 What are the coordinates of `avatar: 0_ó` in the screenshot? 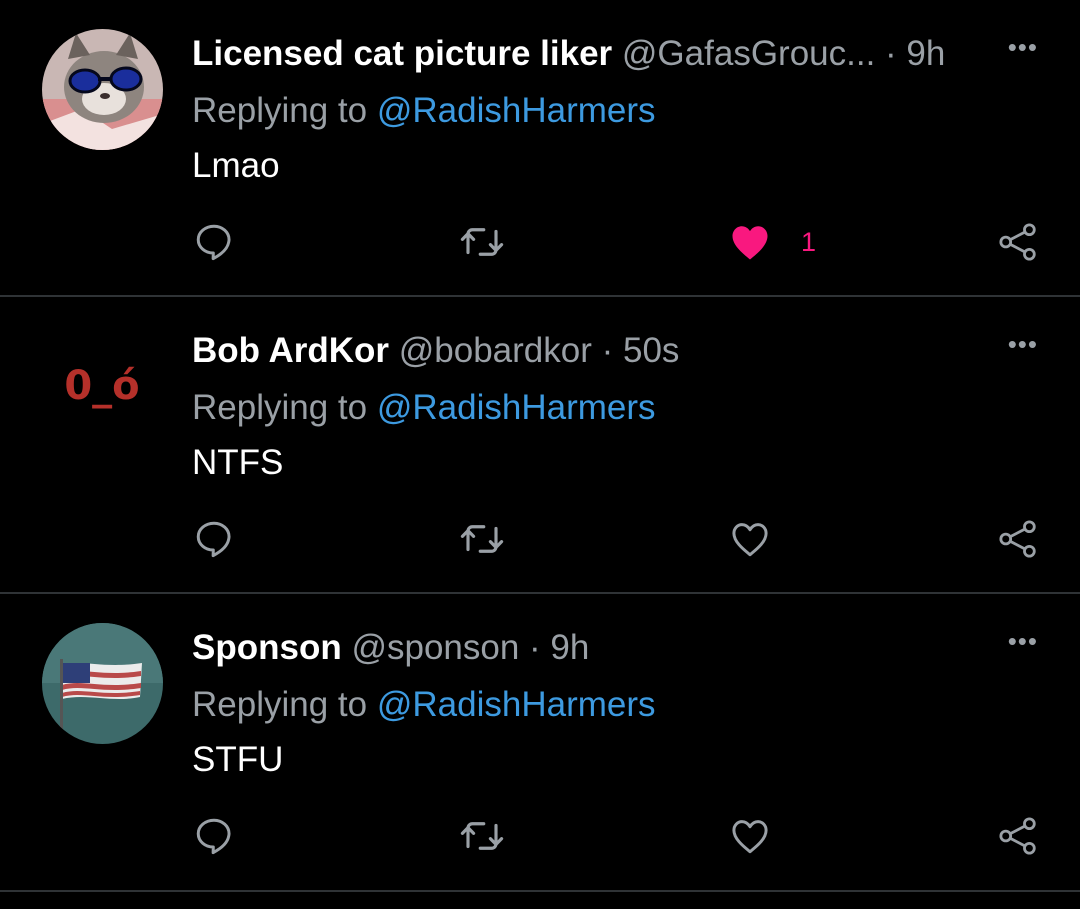 It's located at (102, 386).